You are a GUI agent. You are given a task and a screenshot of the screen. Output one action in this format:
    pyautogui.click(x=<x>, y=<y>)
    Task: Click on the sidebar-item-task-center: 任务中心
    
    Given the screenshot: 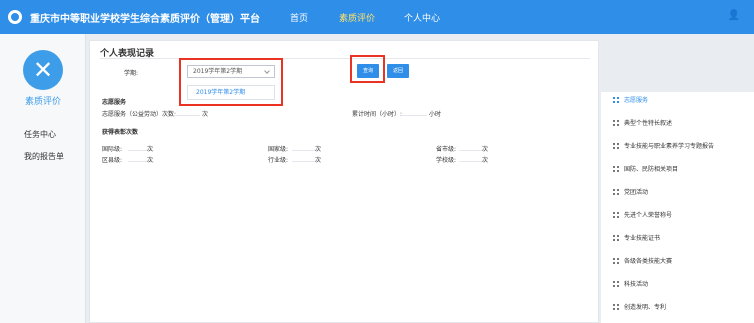 What is the action you would take?
    pyautogui.click(x=40, y=134)
    